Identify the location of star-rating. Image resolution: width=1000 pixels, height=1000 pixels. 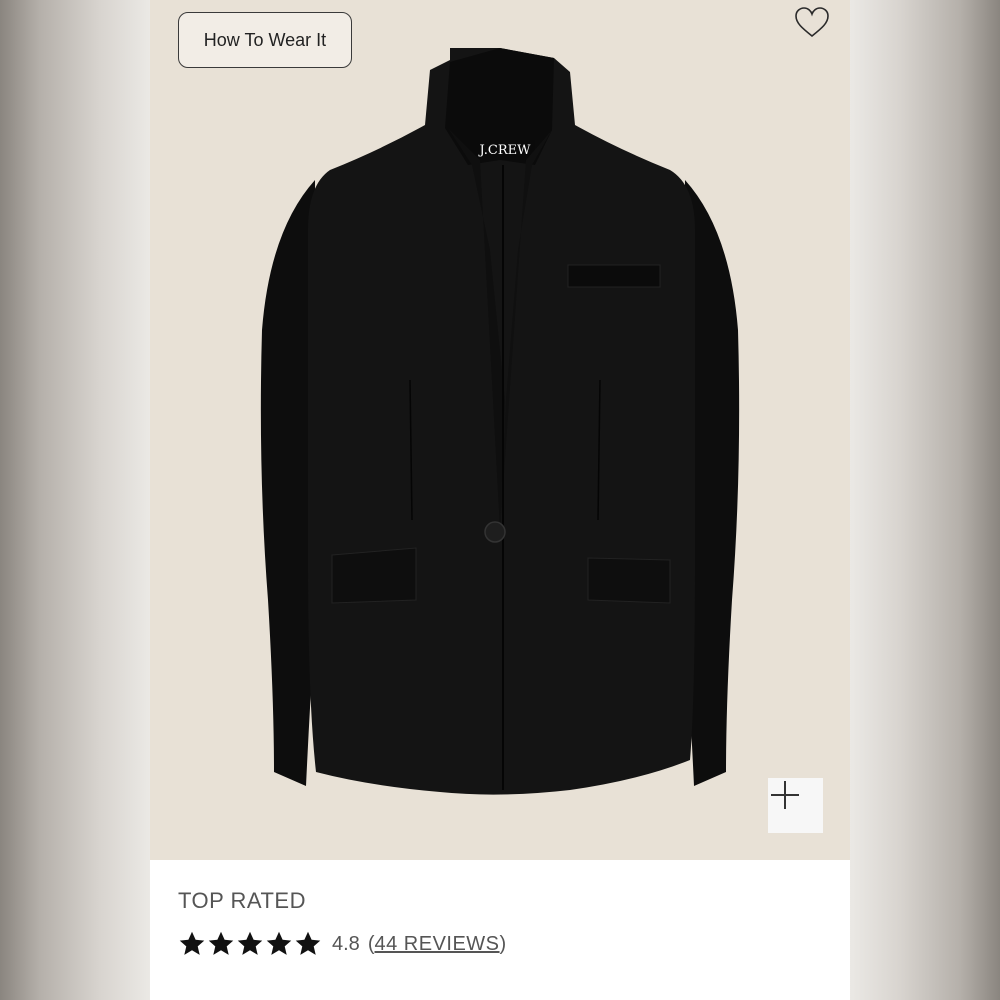
(250, 944).